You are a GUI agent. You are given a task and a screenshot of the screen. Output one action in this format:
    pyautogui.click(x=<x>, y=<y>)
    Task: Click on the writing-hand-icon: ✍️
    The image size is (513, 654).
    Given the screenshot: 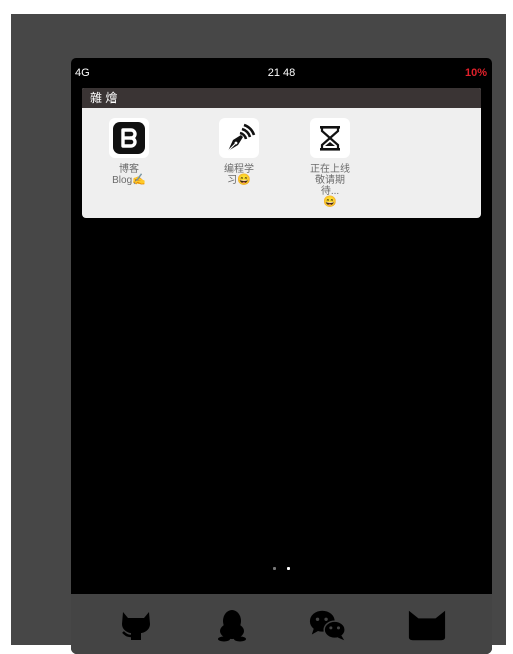 What is the action you would take?
    pyautogui.click(x=139, y=180)
    